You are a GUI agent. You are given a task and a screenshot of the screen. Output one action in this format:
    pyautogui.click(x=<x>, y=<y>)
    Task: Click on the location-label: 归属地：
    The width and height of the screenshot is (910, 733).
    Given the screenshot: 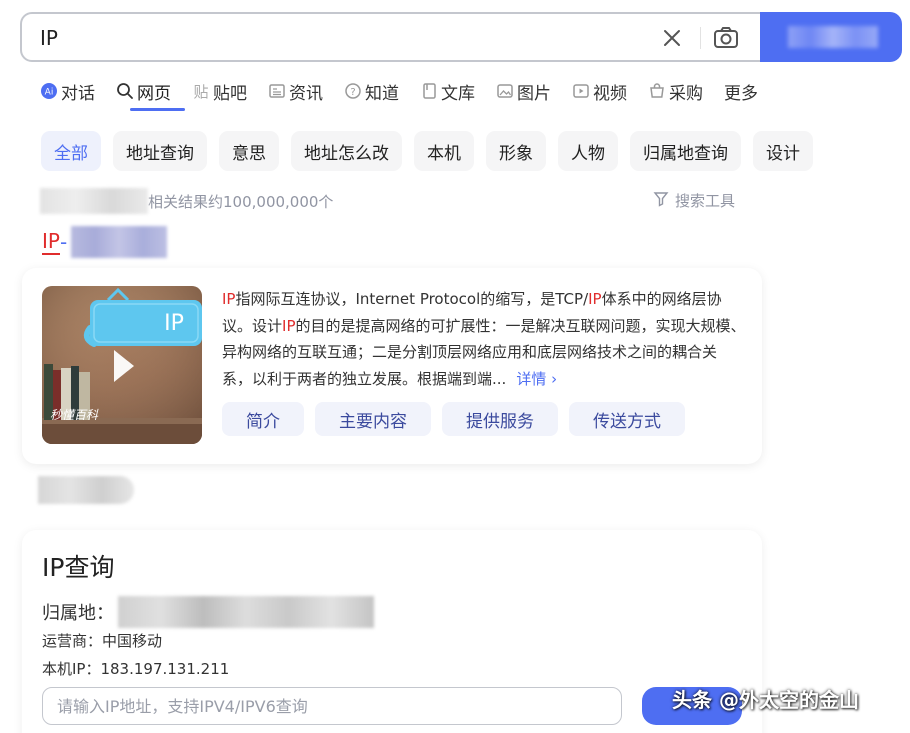 What is the action you would take?
    pyautogui.click(x=78, y=613)
    